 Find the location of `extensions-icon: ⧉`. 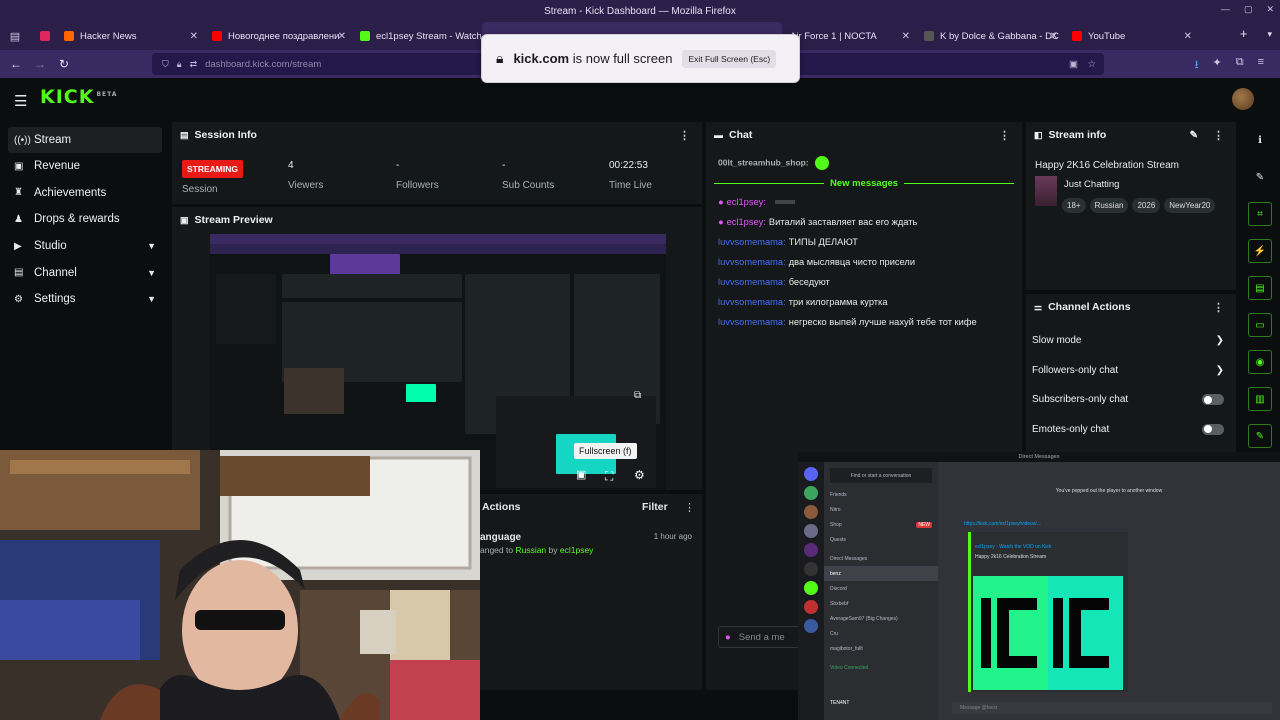

extensions-icon: ⧉ is located at coordinates (1240, 65).